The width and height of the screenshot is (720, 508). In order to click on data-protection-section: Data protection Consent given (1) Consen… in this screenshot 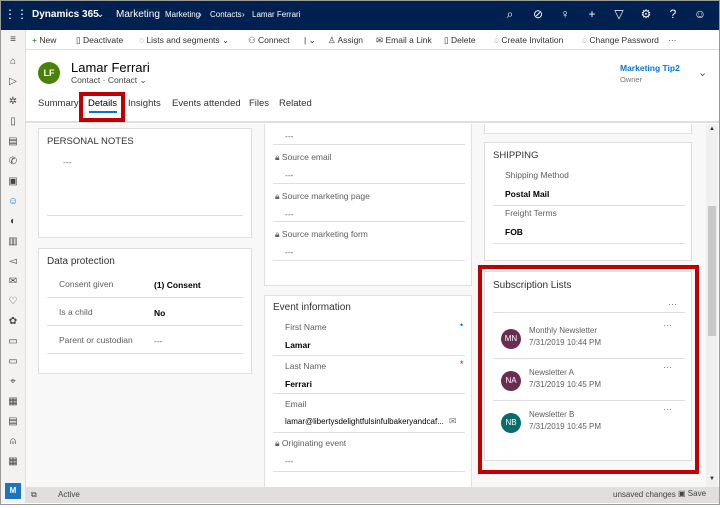, I will do `click(145, 311)`.